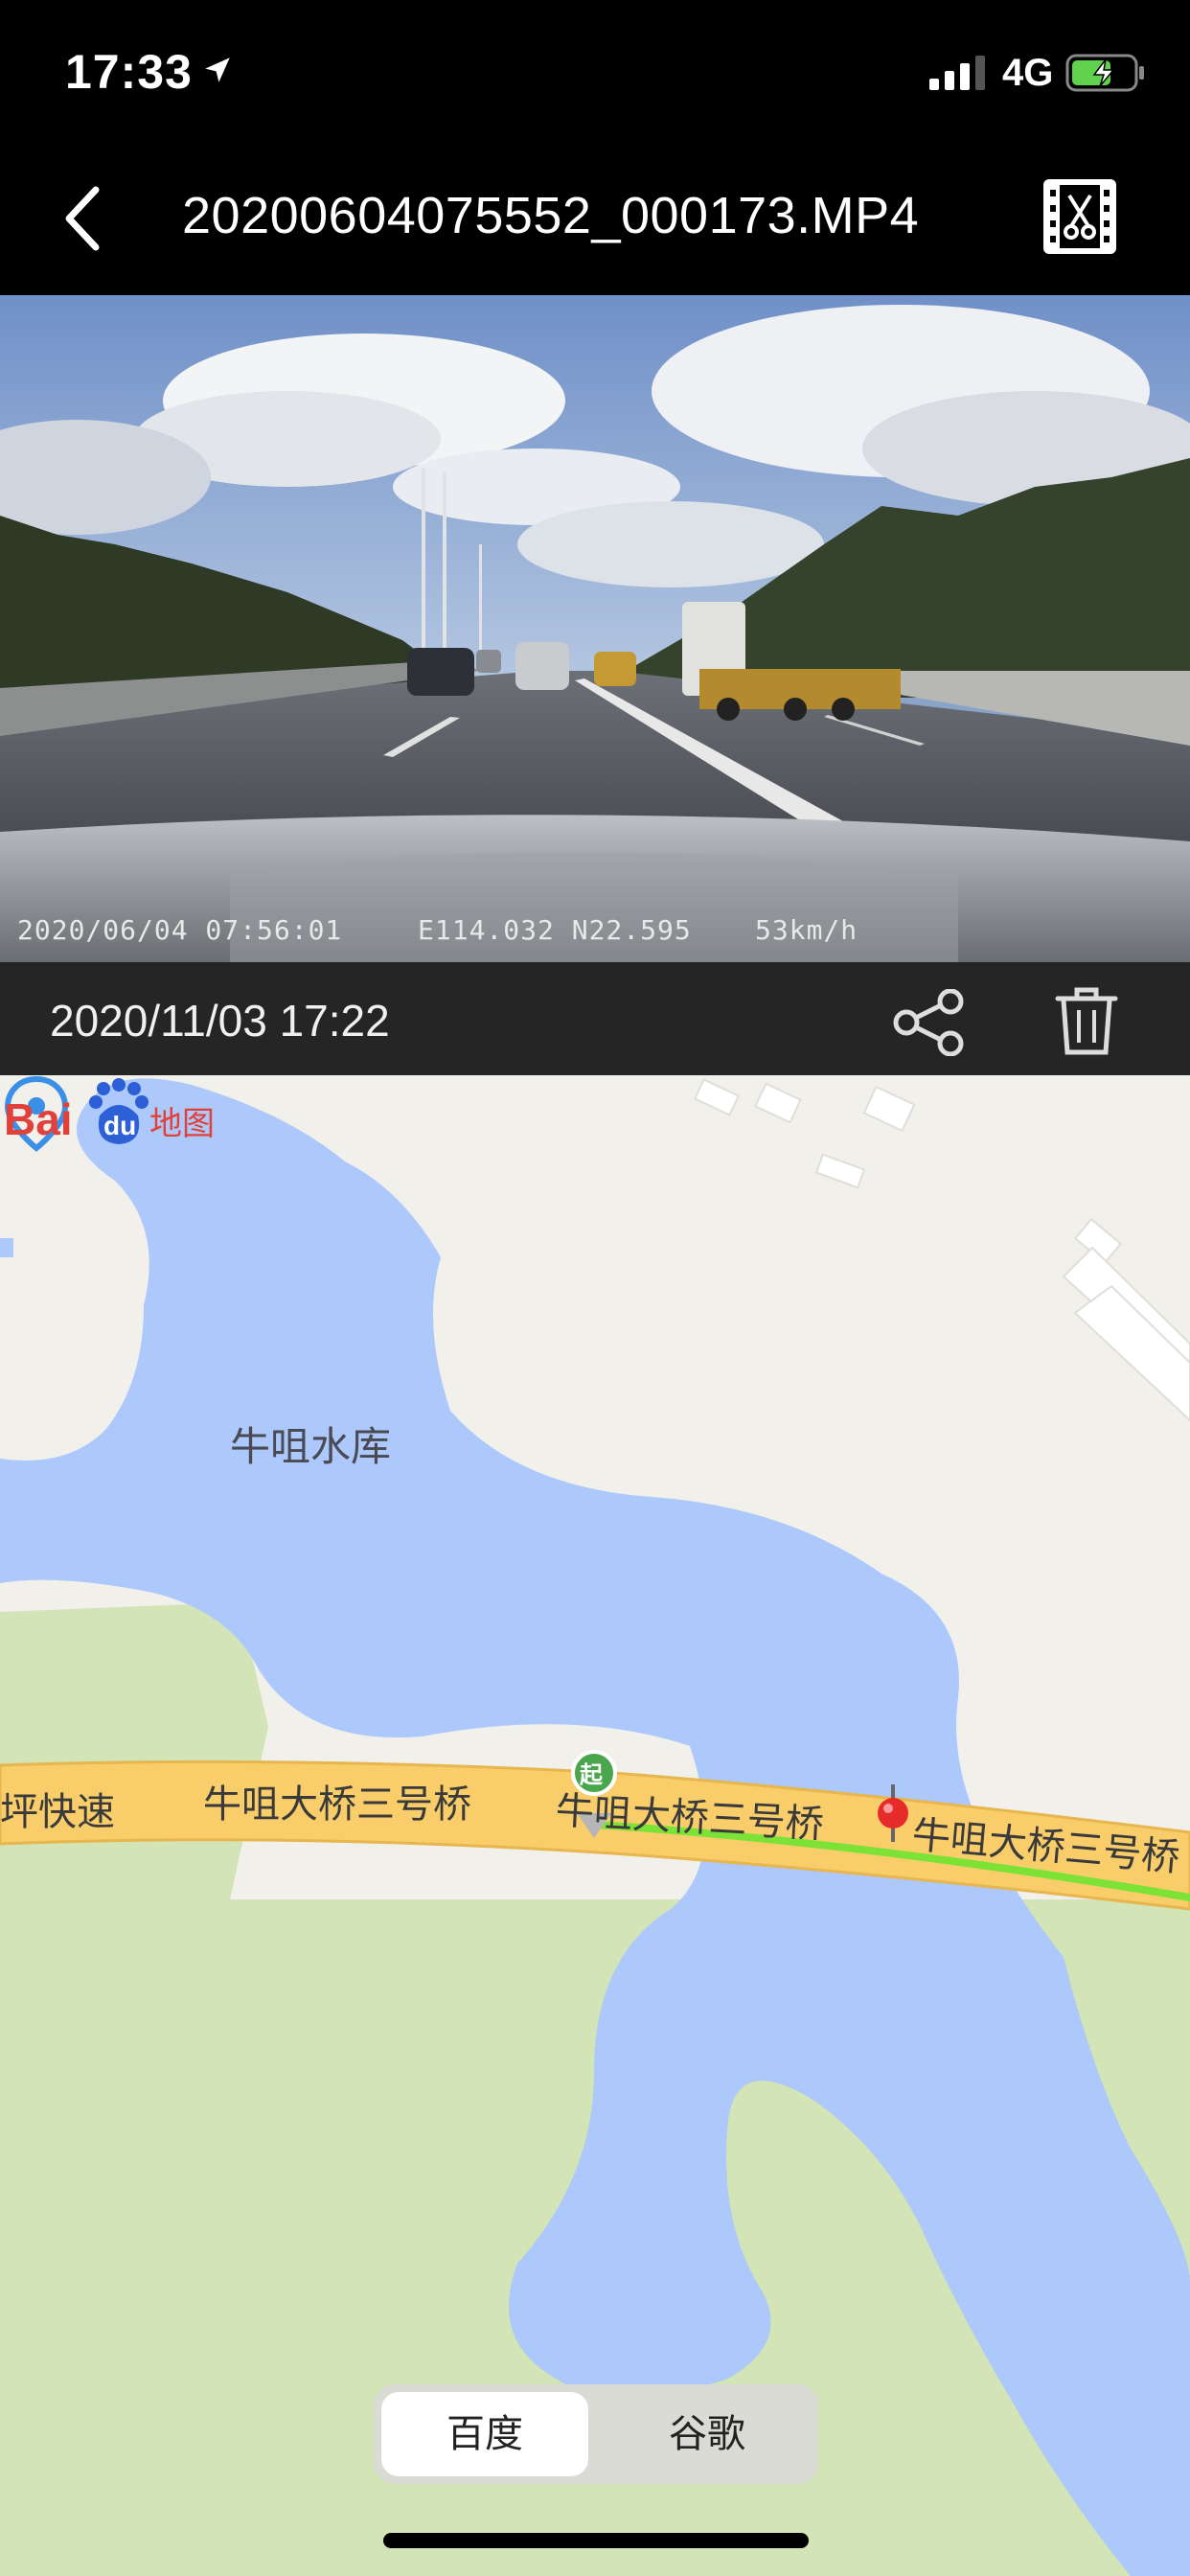  I want to click on video-info-bar: 2020/11/03 17:22, so click(595, 1019).